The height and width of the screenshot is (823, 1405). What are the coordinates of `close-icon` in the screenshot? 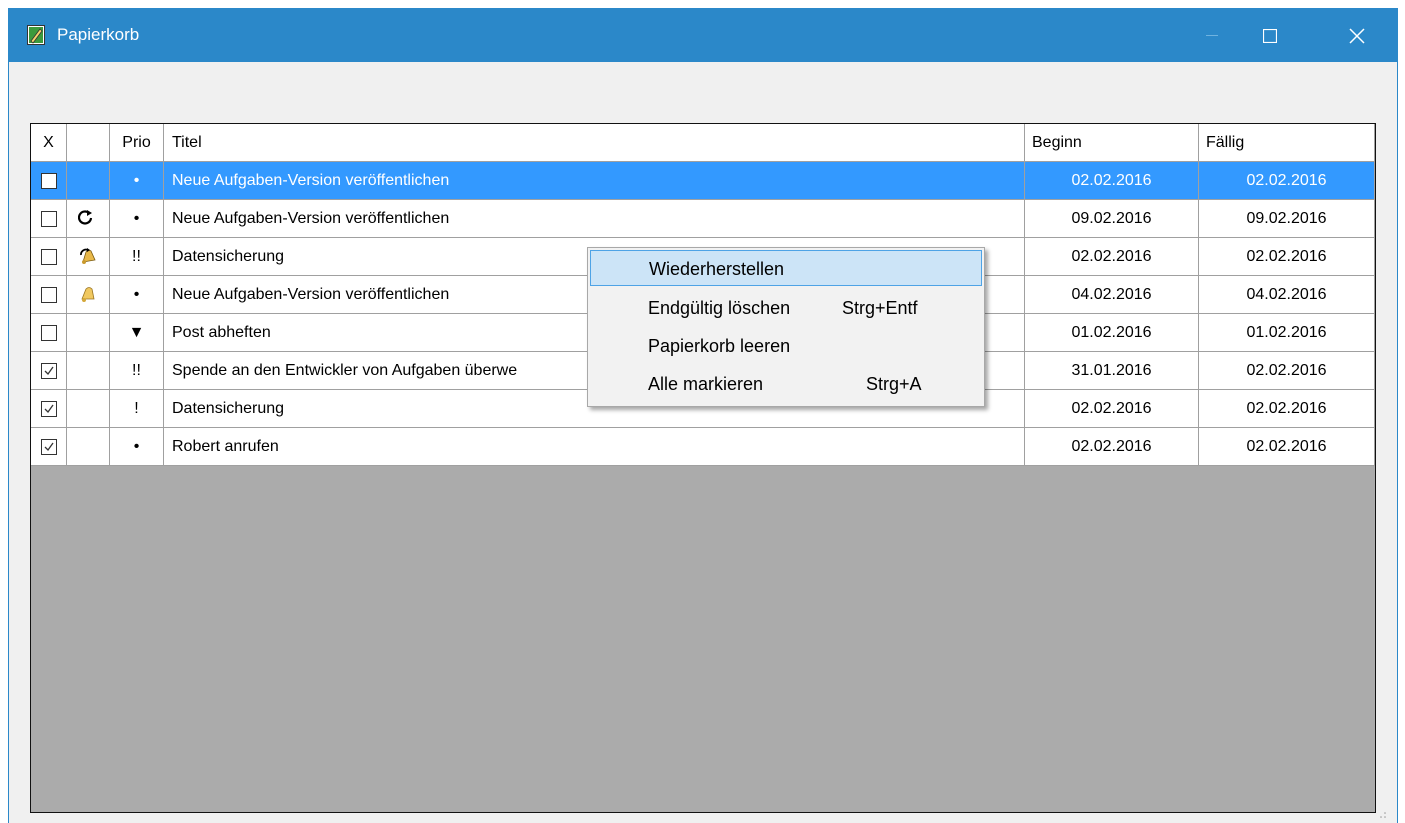 It's located at (1357, 35).